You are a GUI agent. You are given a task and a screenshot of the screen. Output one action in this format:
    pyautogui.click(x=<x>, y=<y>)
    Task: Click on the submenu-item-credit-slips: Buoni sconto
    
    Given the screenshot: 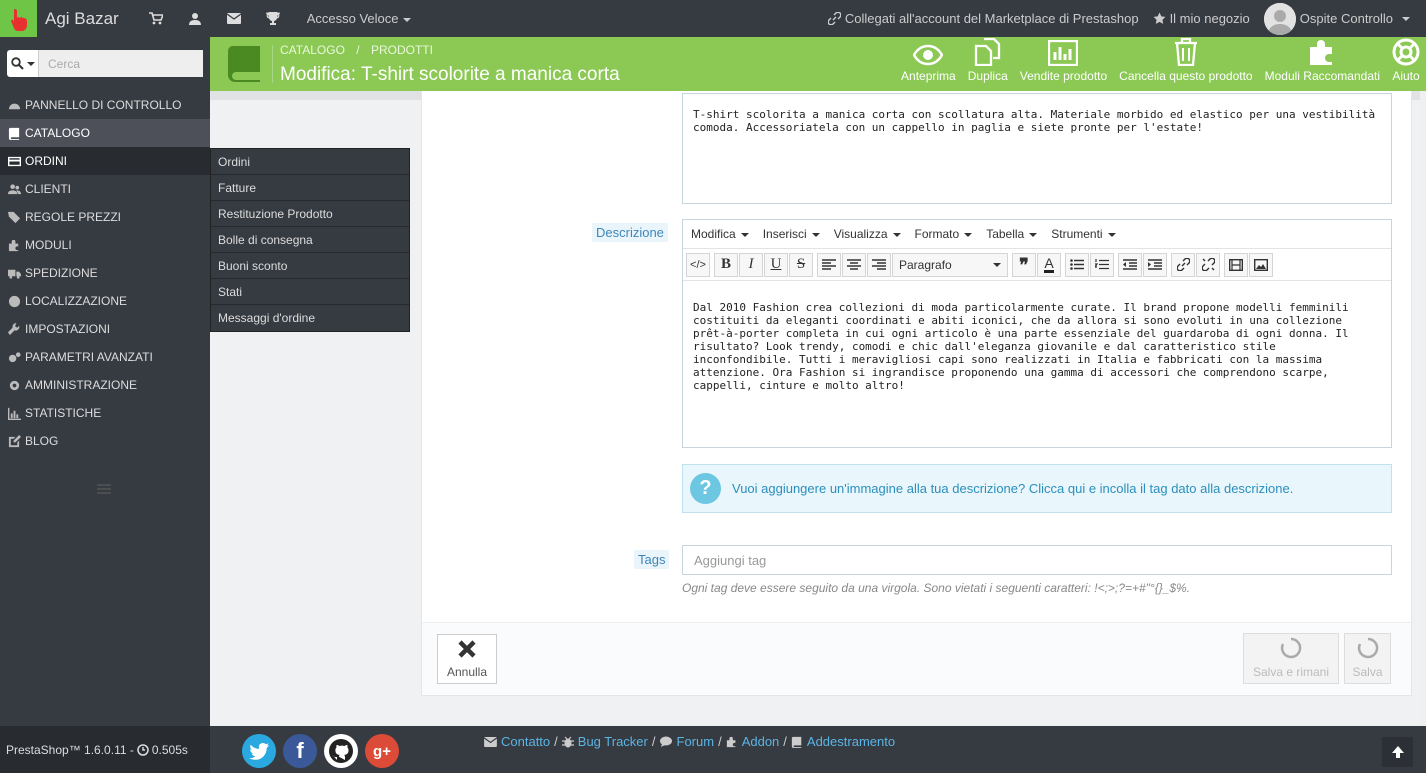 What is the action you would take?
    pyautogui.click(x=310, y=266)
    